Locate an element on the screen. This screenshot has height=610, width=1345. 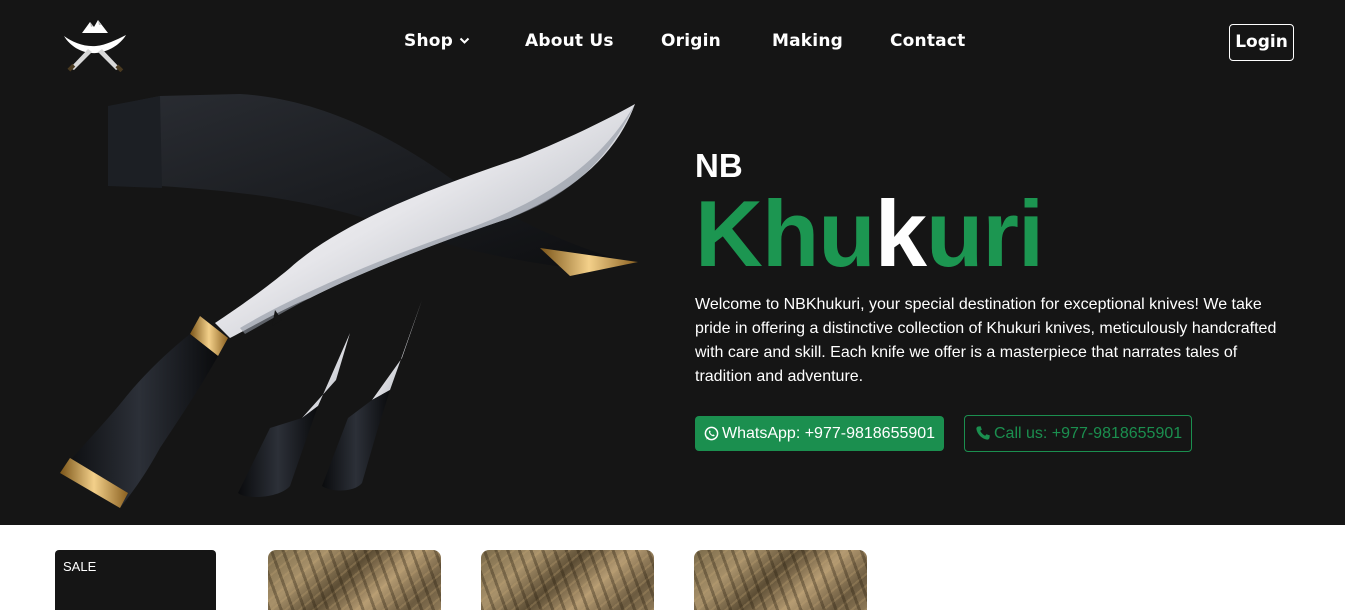
title-part-2: k is located at coordinates (900, 233).